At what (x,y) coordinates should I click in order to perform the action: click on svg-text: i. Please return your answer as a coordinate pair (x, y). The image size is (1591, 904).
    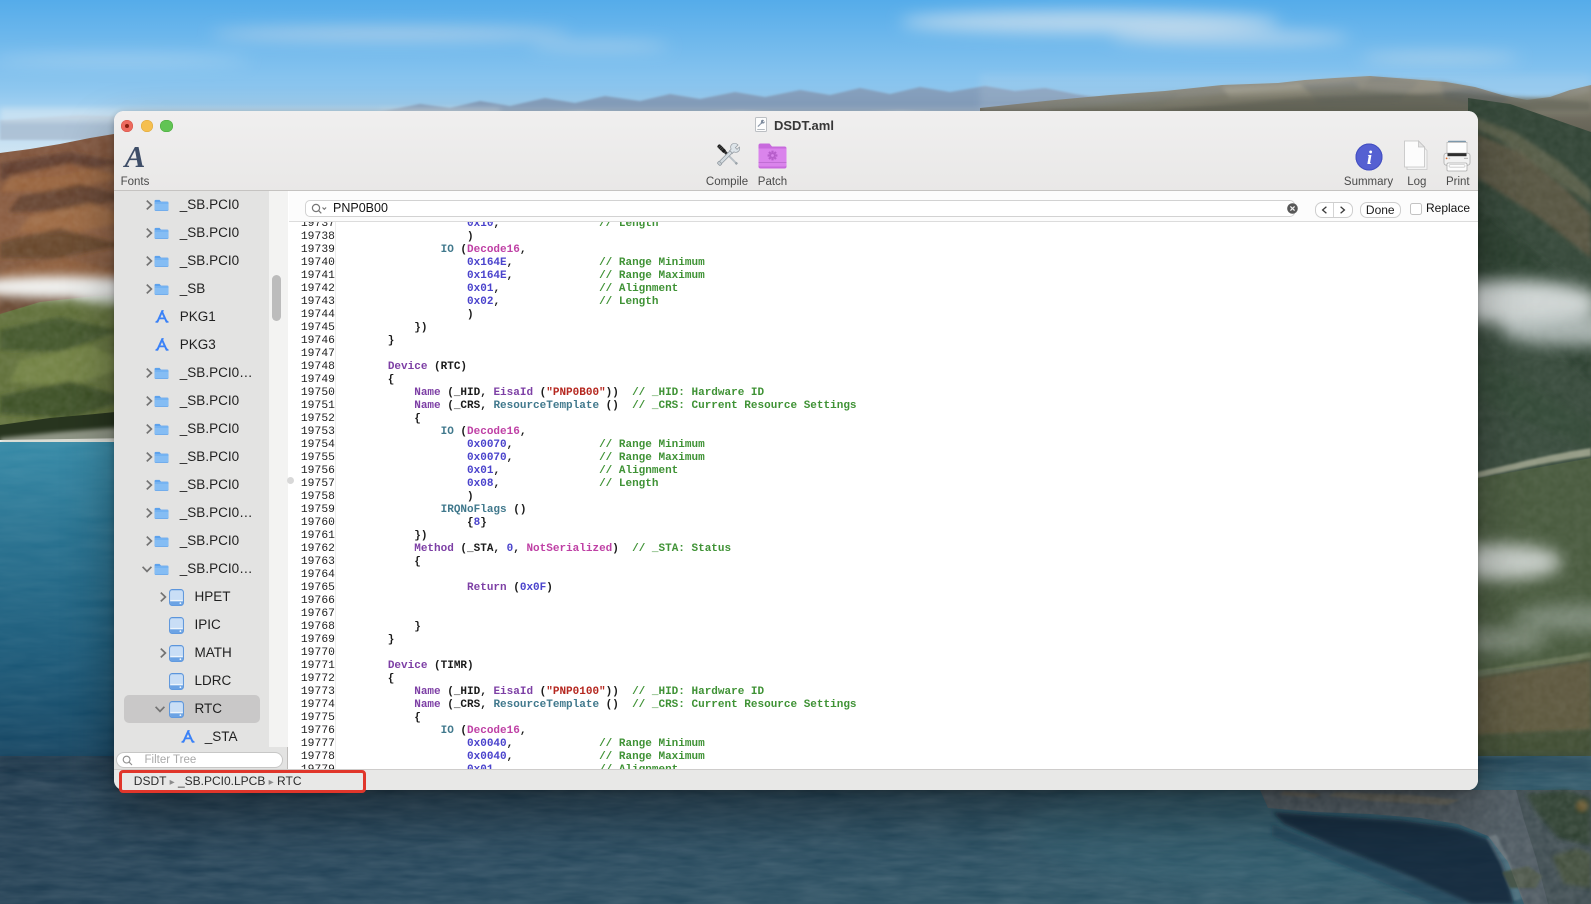
    Looking at the image, I should click on (1369, 158).